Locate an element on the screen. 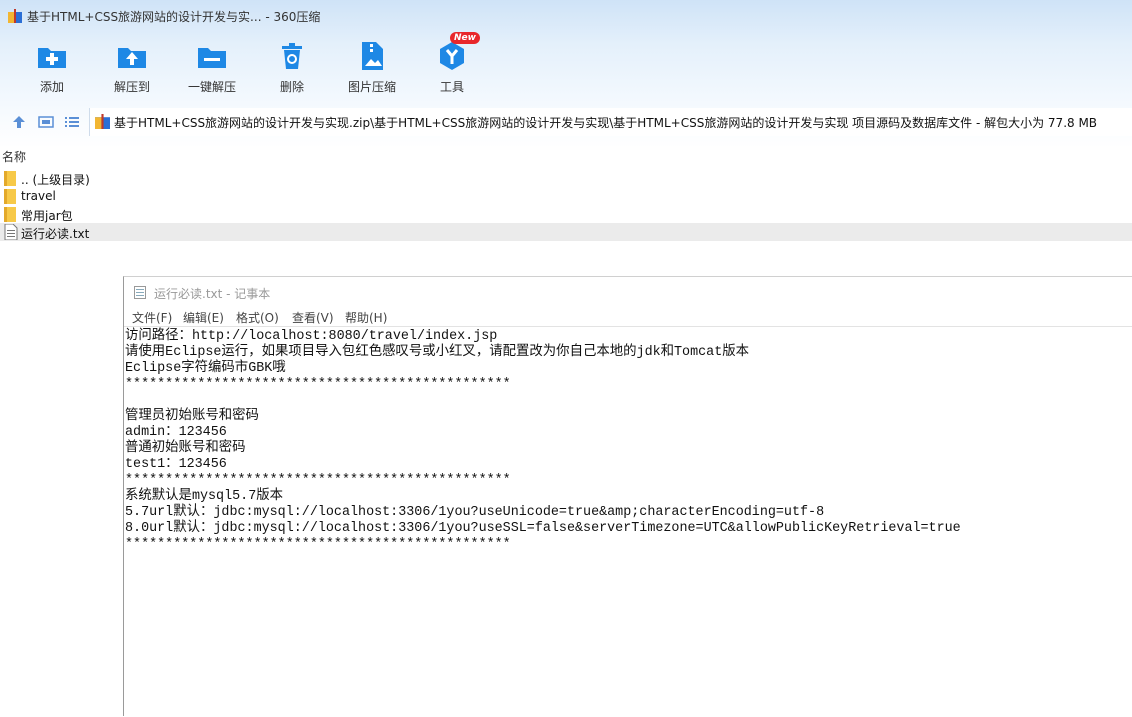  tools-button: New 工具 is located at coordinates (452, 65).